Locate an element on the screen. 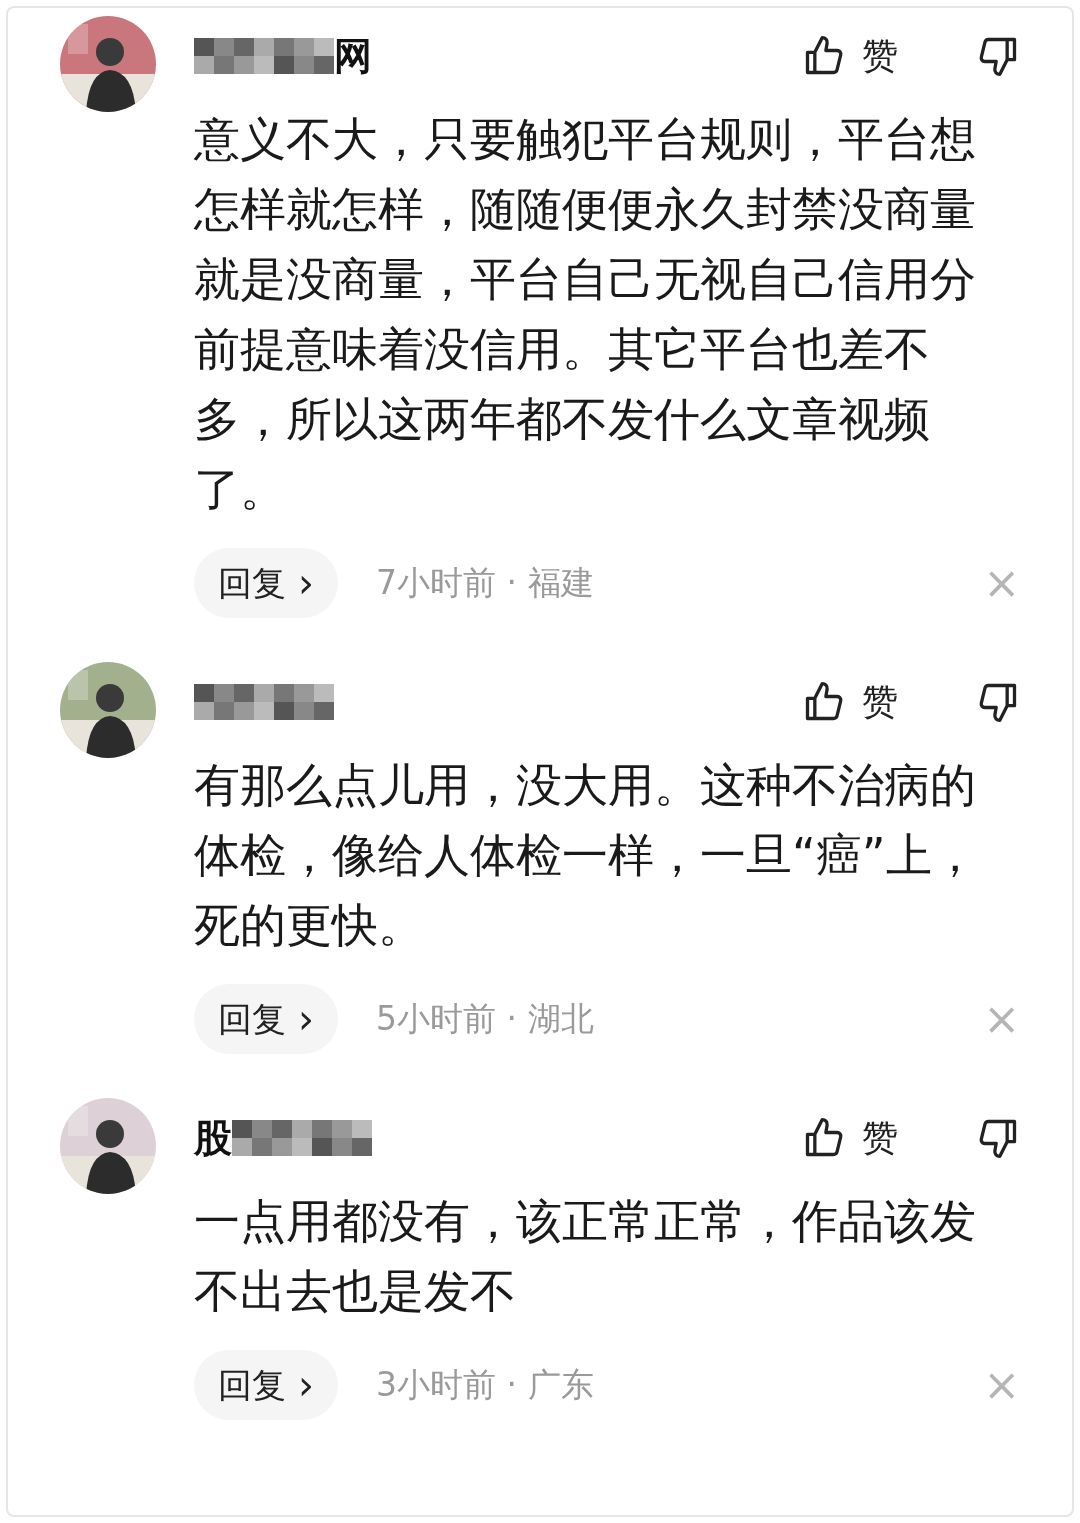  username: 股 is located at coordinates (213, 1138).